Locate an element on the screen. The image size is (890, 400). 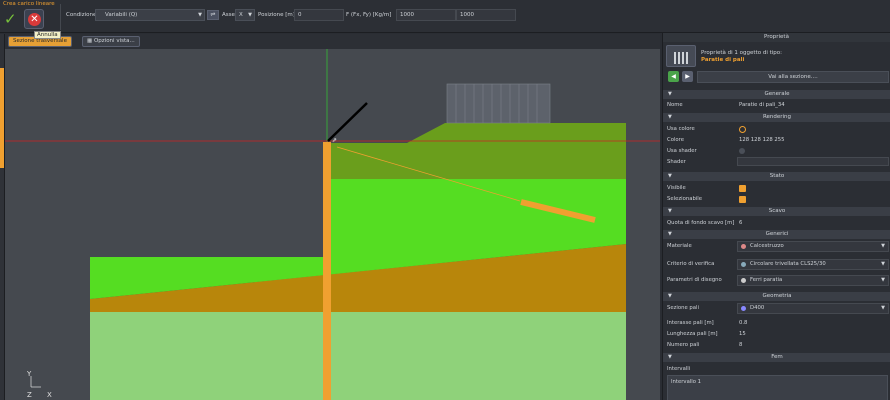
panel-title: Proprietà is located at coordinates (776, 37).